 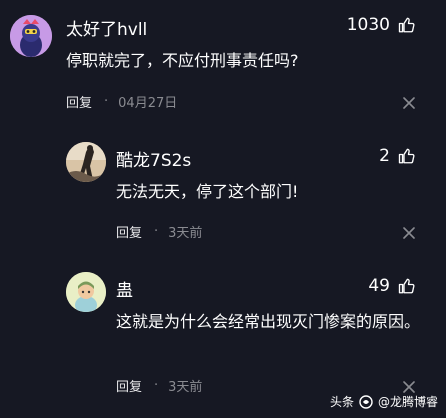 What do you see at coordinates (124, 288) in the screenshot?
I see `username: 蛊` at bounding box center [124, 288].